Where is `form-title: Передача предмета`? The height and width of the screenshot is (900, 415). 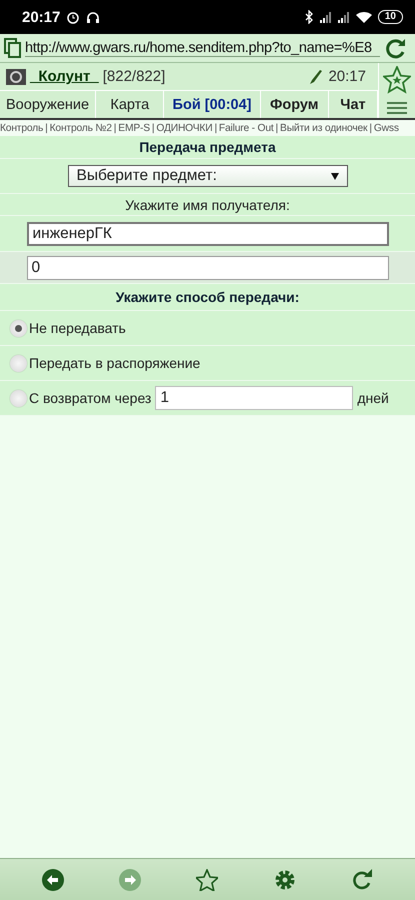 form-title: Передача предмета is located at coordinates (207, 147).